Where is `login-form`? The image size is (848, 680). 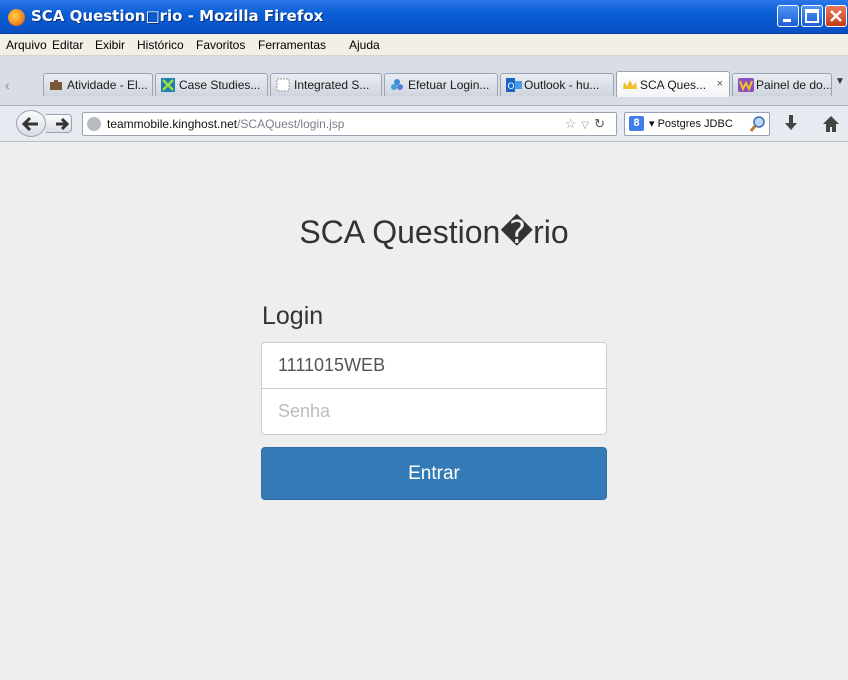
login-form is located at coordinates (434, 389).